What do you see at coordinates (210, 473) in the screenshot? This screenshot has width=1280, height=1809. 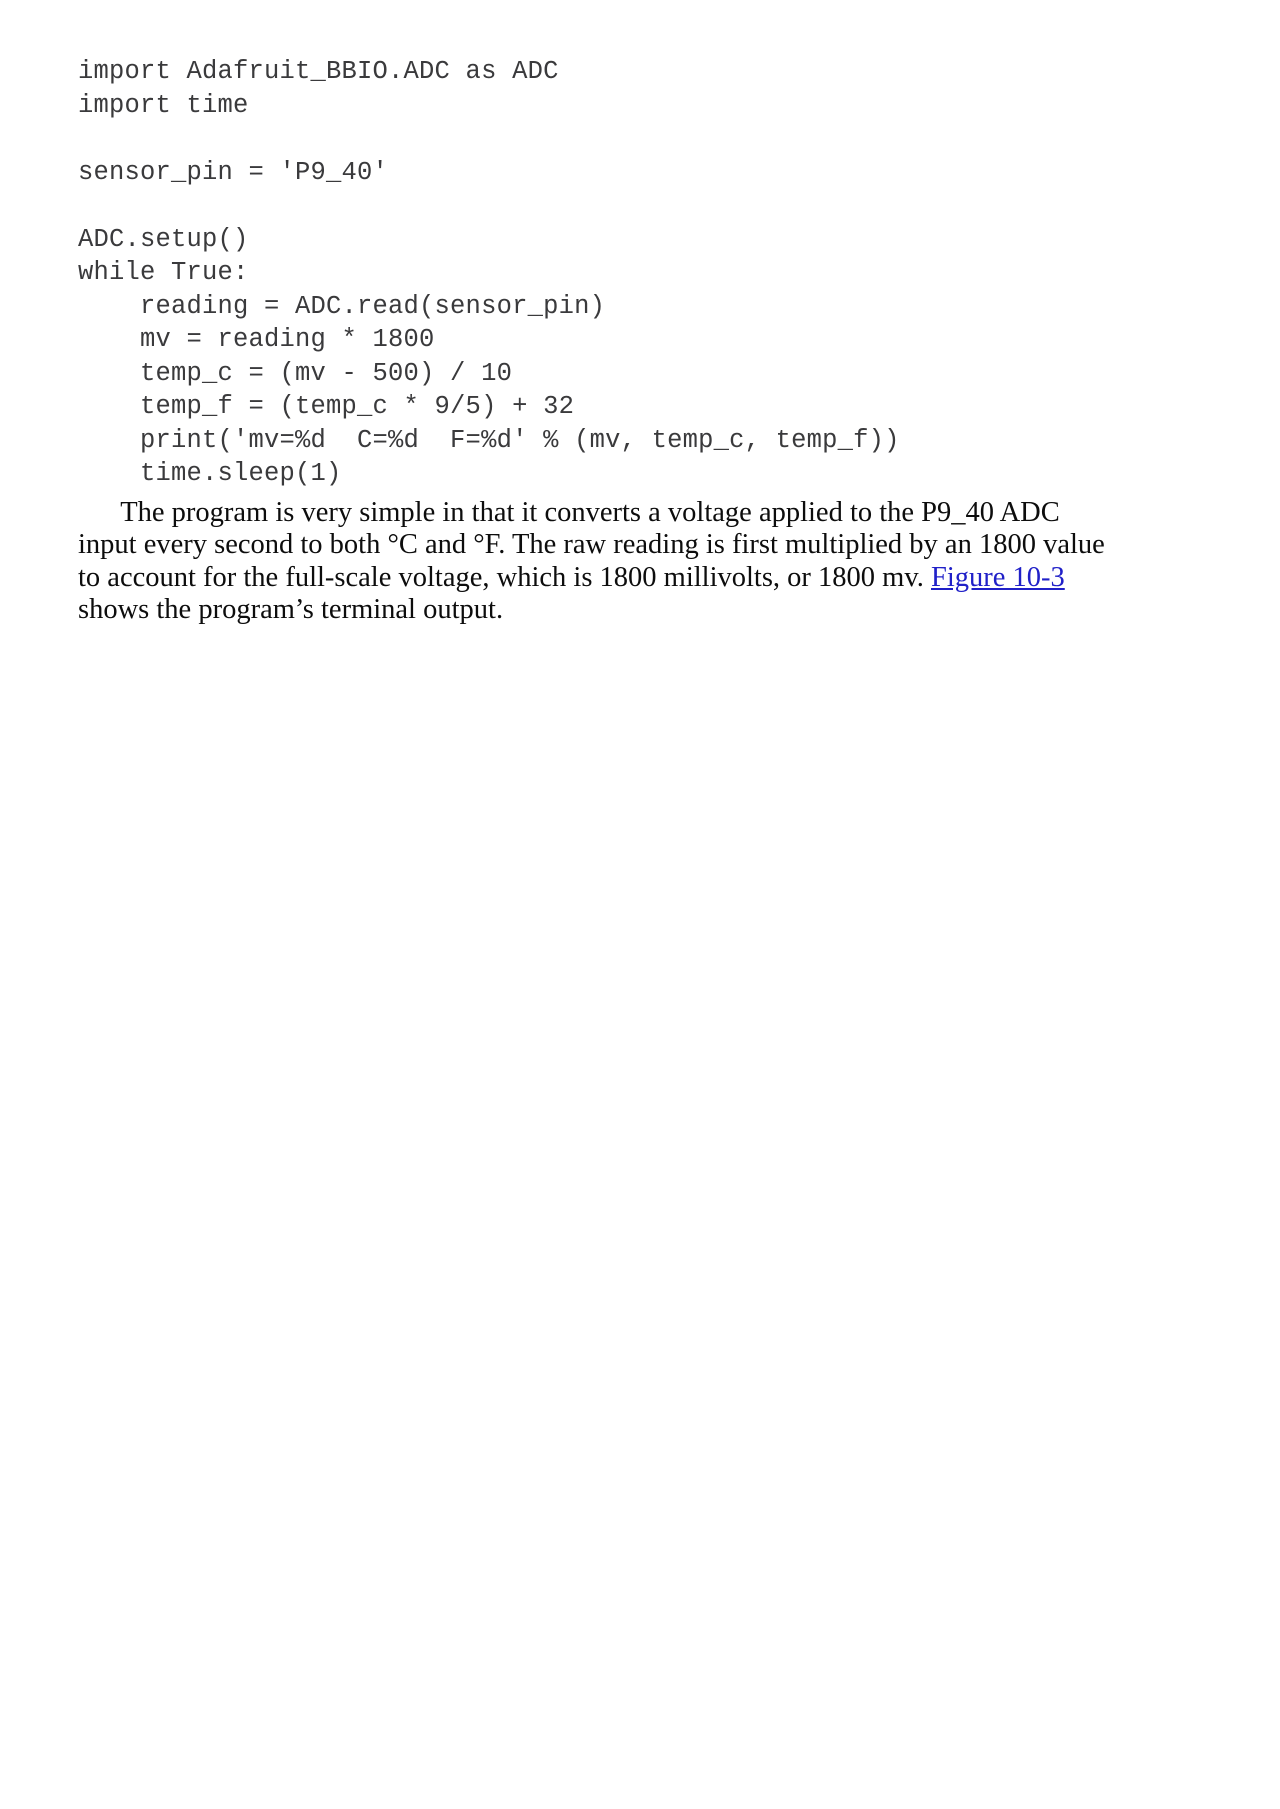 I see `code-line: time.sleep(1)` at bounding box center [210, 473].